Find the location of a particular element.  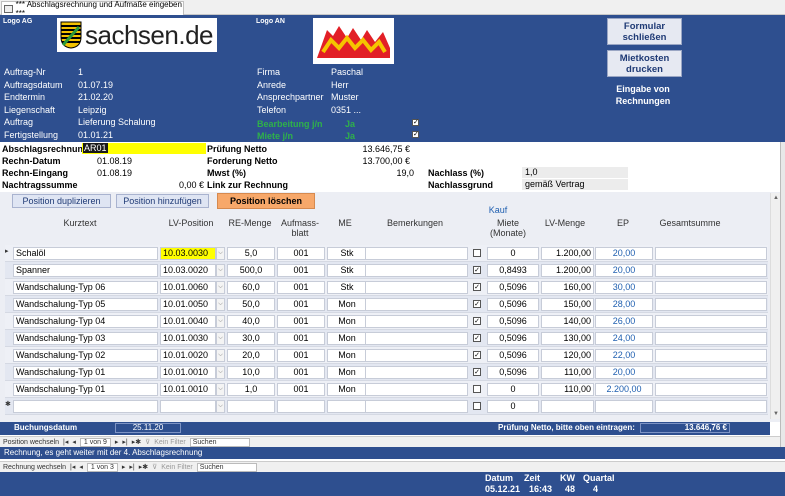

lvmenge-cell: 160,00 is located at coordinates (567, 287).